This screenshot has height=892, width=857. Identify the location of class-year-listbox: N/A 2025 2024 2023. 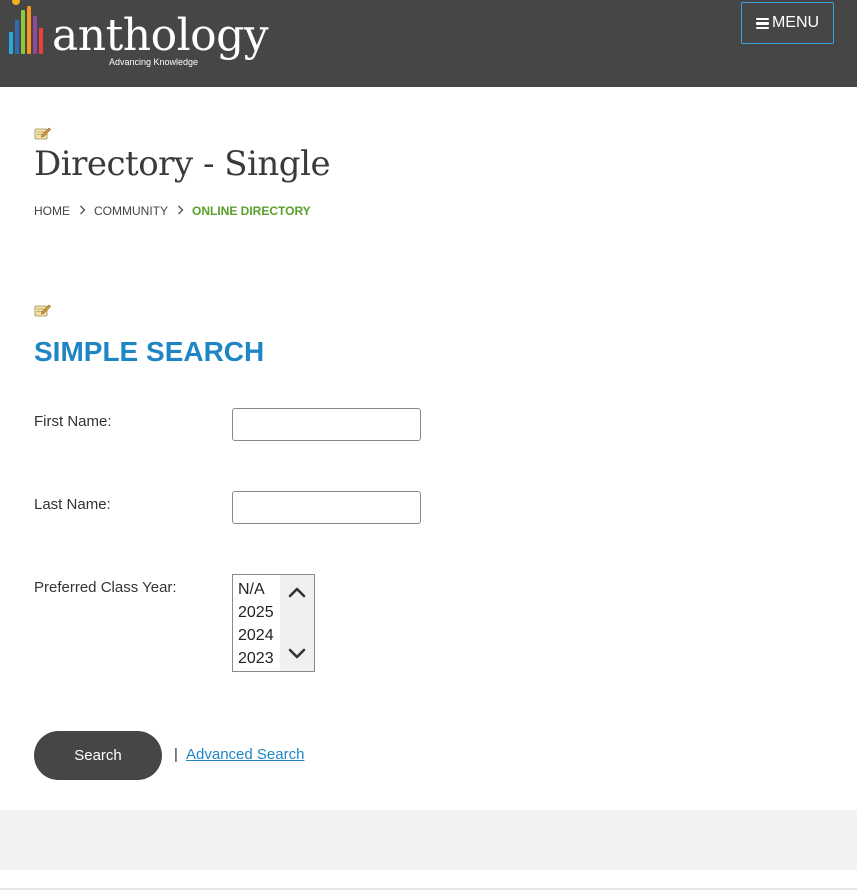
(273, 623).